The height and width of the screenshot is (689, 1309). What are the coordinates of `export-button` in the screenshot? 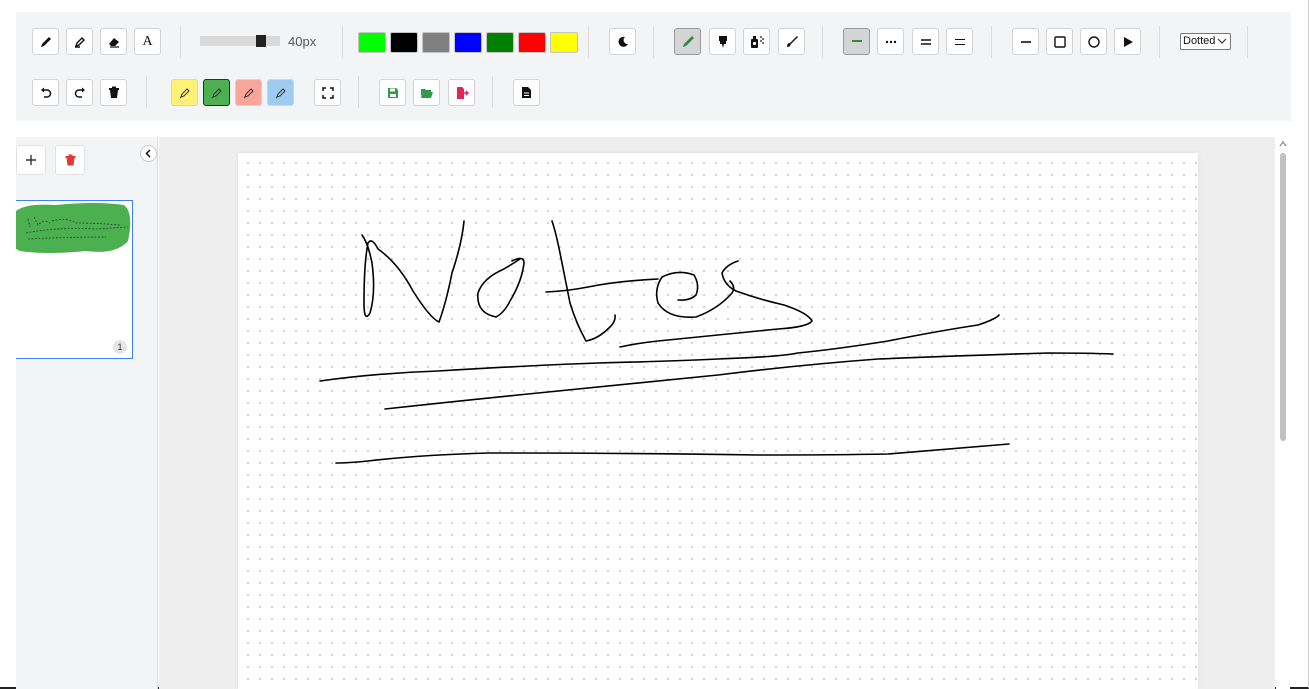 It's located at (461, 92).